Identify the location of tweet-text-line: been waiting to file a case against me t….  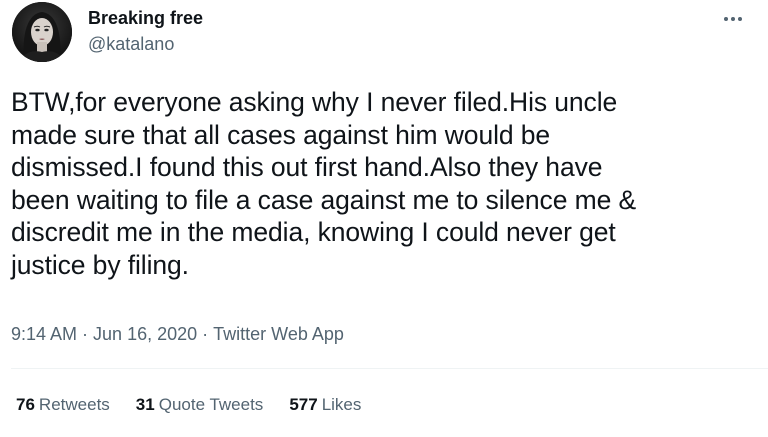
(324, 199).